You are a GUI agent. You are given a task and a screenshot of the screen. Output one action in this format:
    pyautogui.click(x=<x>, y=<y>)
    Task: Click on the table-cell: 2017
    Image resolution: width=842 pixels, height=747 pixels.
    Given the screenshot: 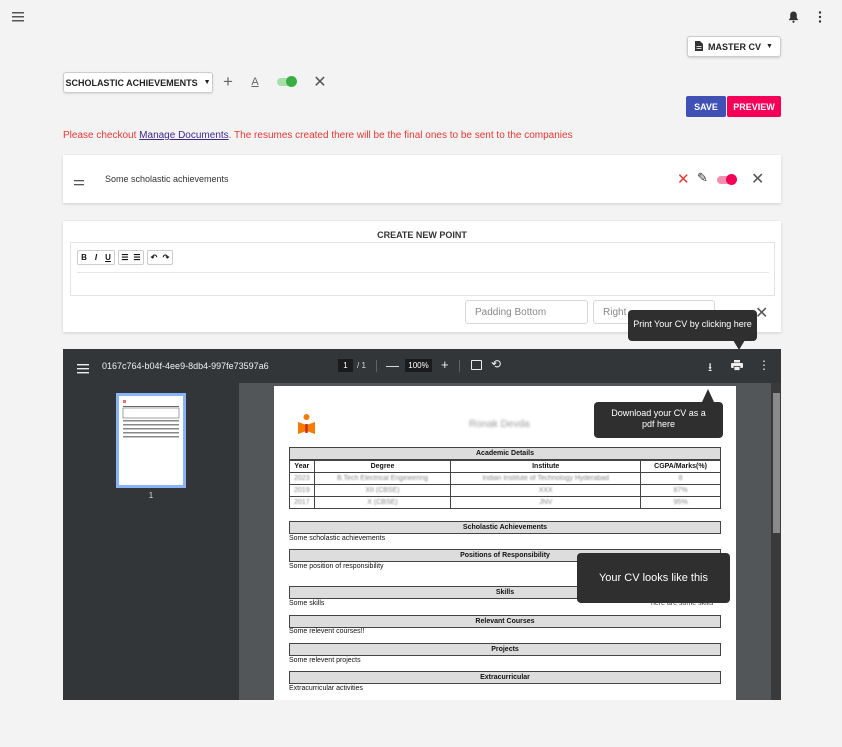 What is the action you would take?
    pyautogui.click(x=302, y=502)
    